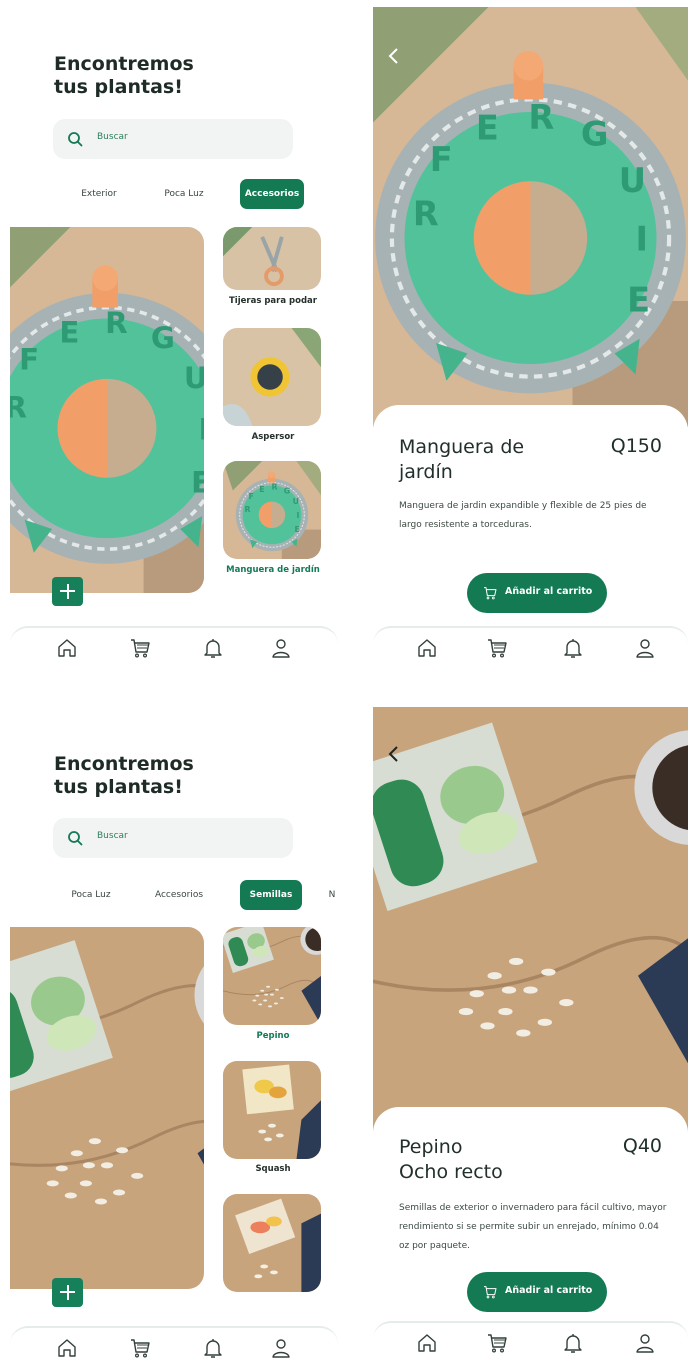 The width and height of the screenshot is (688, 1361). I want to click on cucumber-seeds-image, so click(107, 1108).